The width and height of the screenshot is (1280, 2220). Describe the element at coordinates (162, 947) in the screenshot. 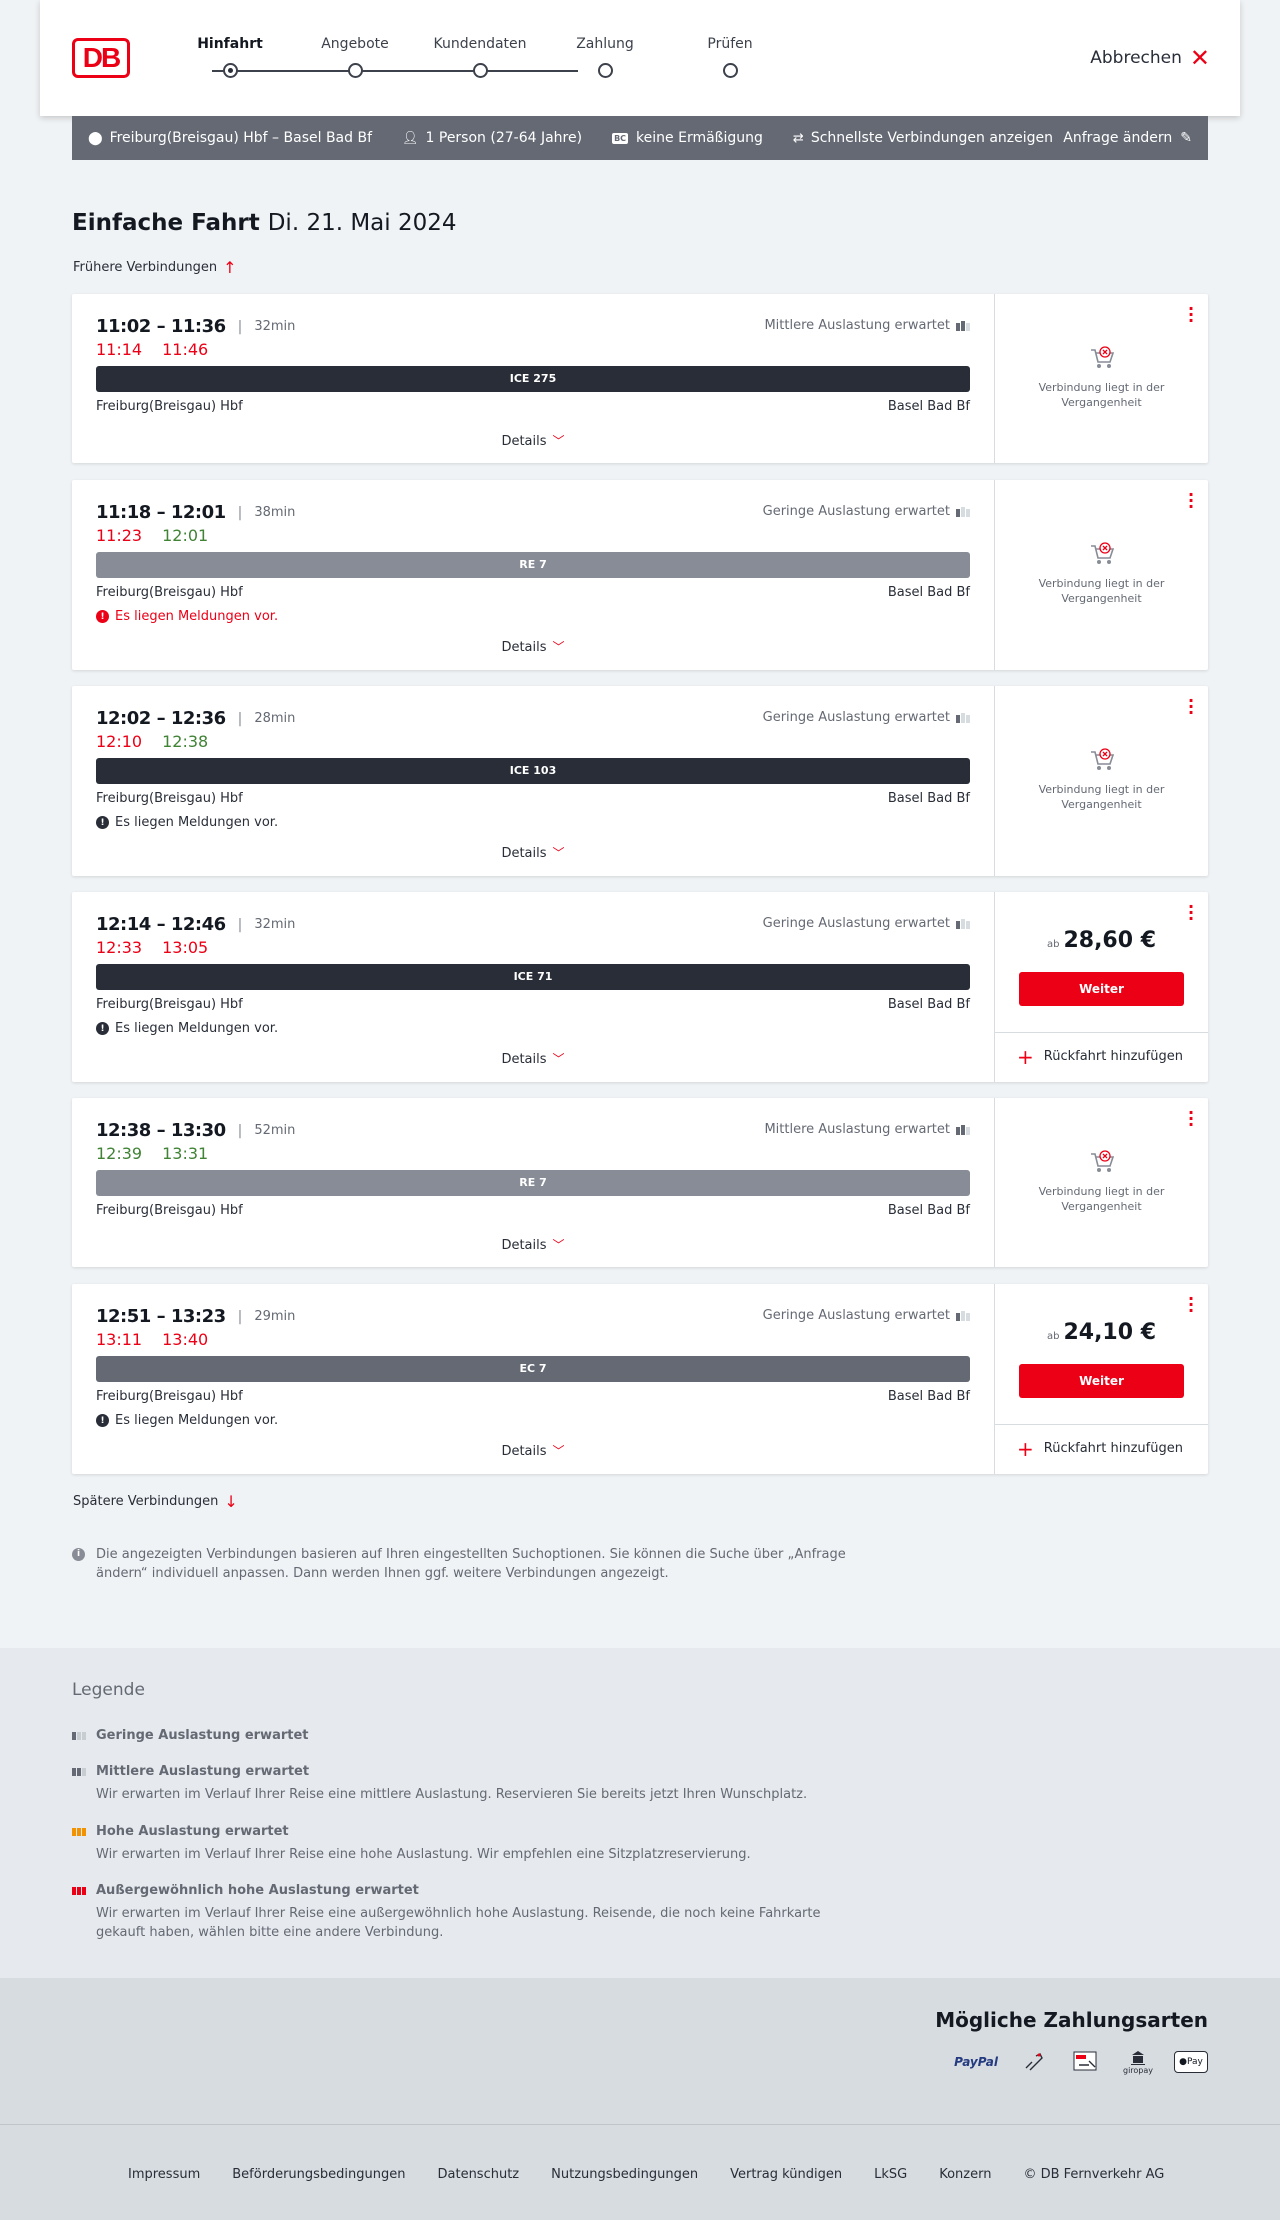

I see `realtime-times: 12:33 13:05` at that location.